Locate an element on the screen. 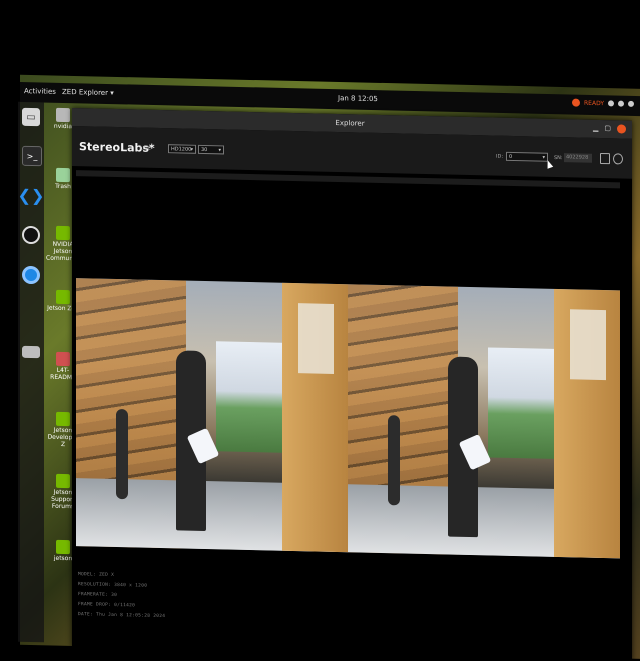 This screenshot has height=661, width=640. terminal-icon: >_ is located at coordinates (32, 156).